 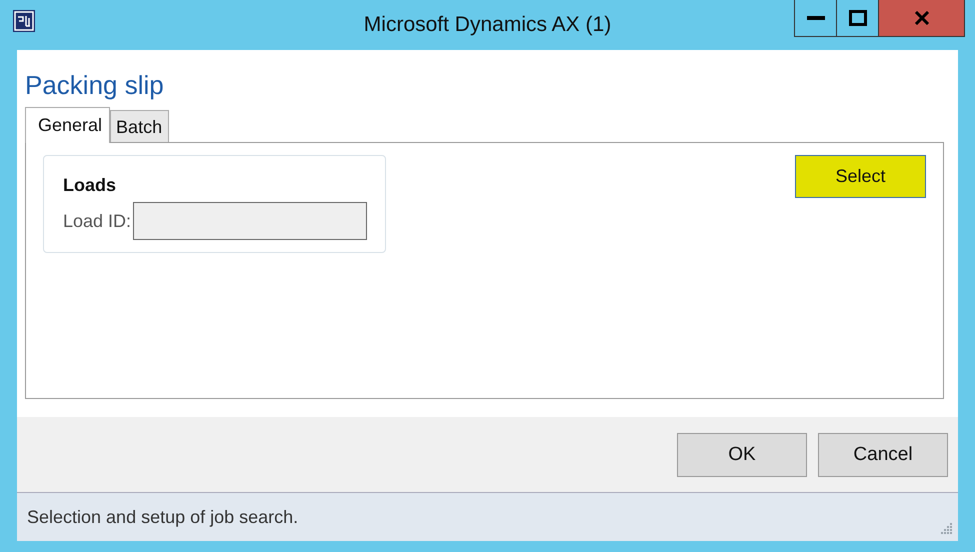 I want to click on maximize-icon, so click(x=857, y=18).